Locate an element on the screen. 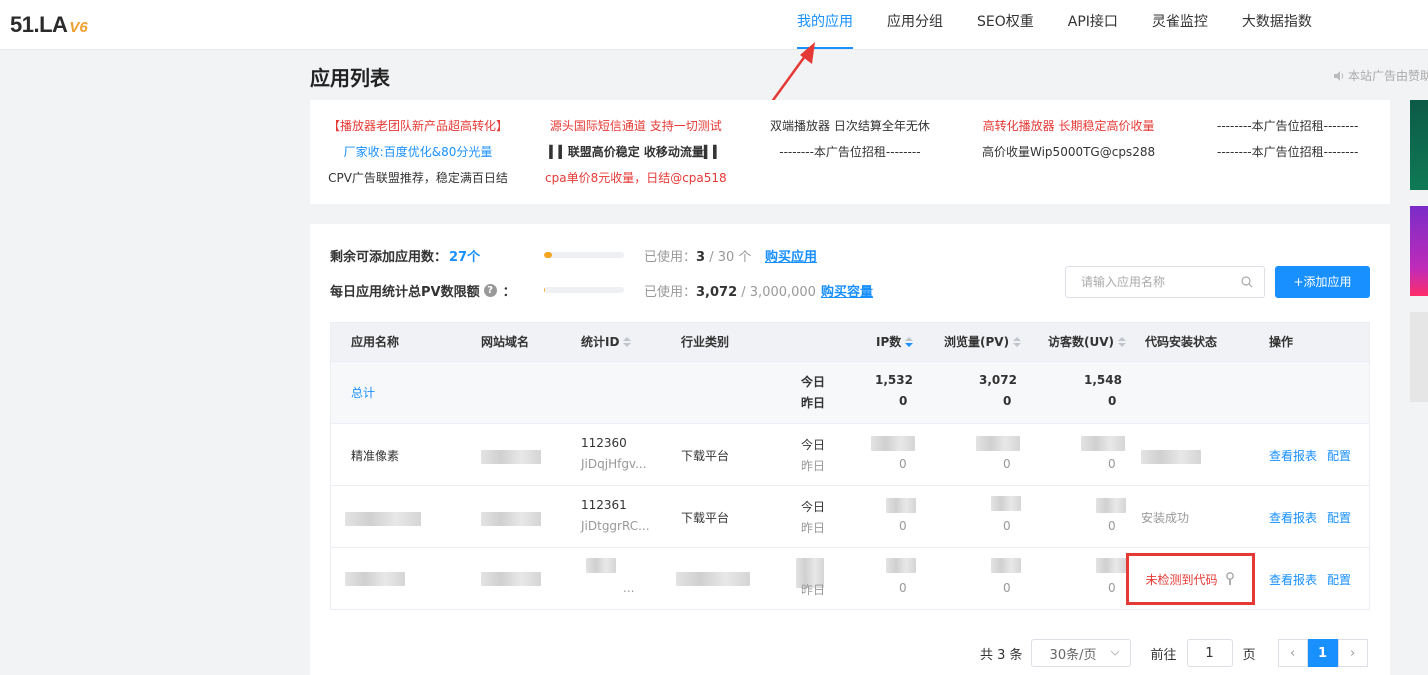  ad-link: 高价收量Wip5000TG@cps288 is located at coordinates (1068, 152).